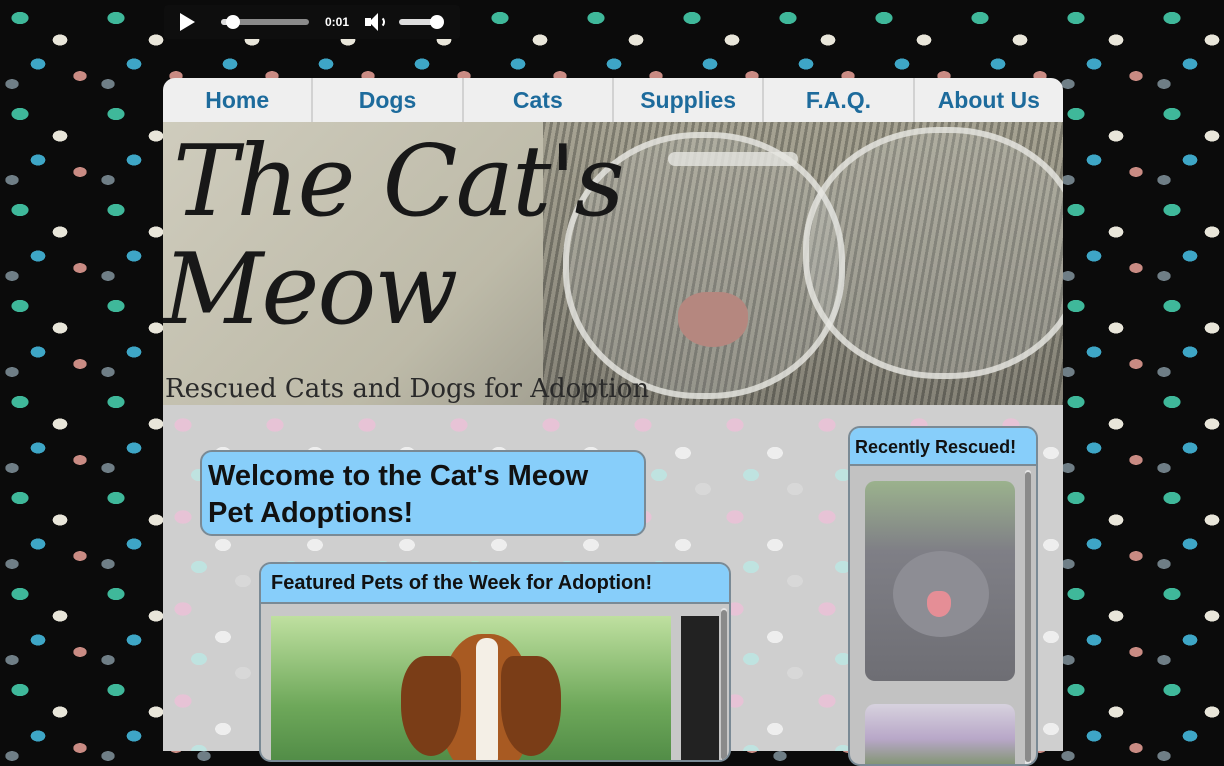  What do you see at coordinates (238, 100) in the screenshot?
I see `nav-home: Home` at bounding box center [238, 100].